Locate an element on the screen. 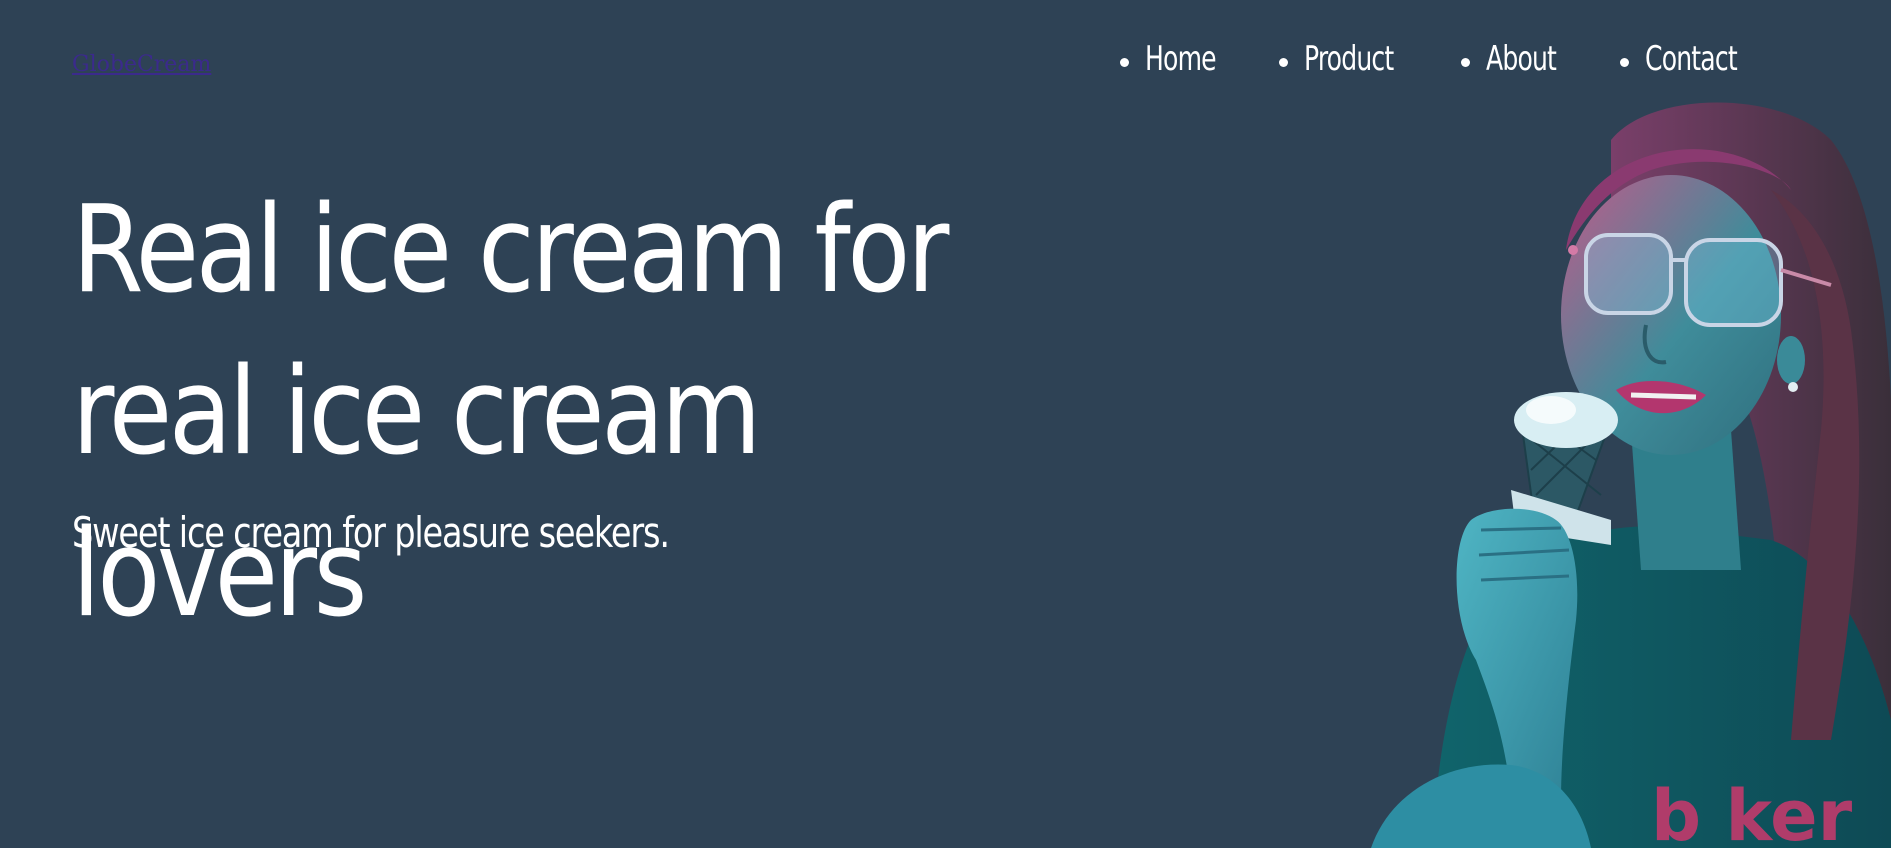 The width and height of the screenshot is (1891, 848). nav-item-contact: Contact is located at coordinates (1688, 59).